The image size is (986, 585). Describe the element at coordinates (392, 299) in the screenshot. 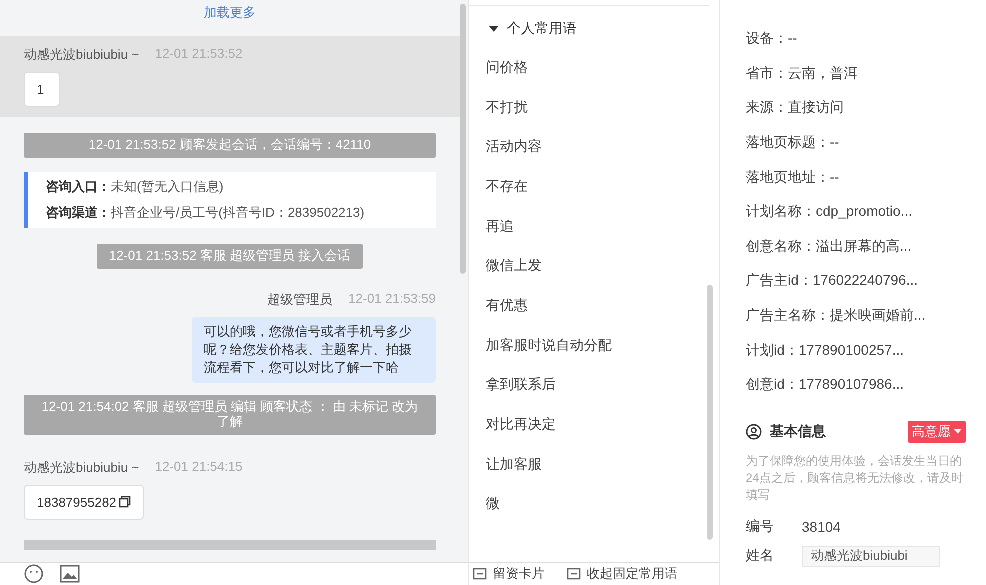

I see `message-time: 12-01 21:53:59` at that location.